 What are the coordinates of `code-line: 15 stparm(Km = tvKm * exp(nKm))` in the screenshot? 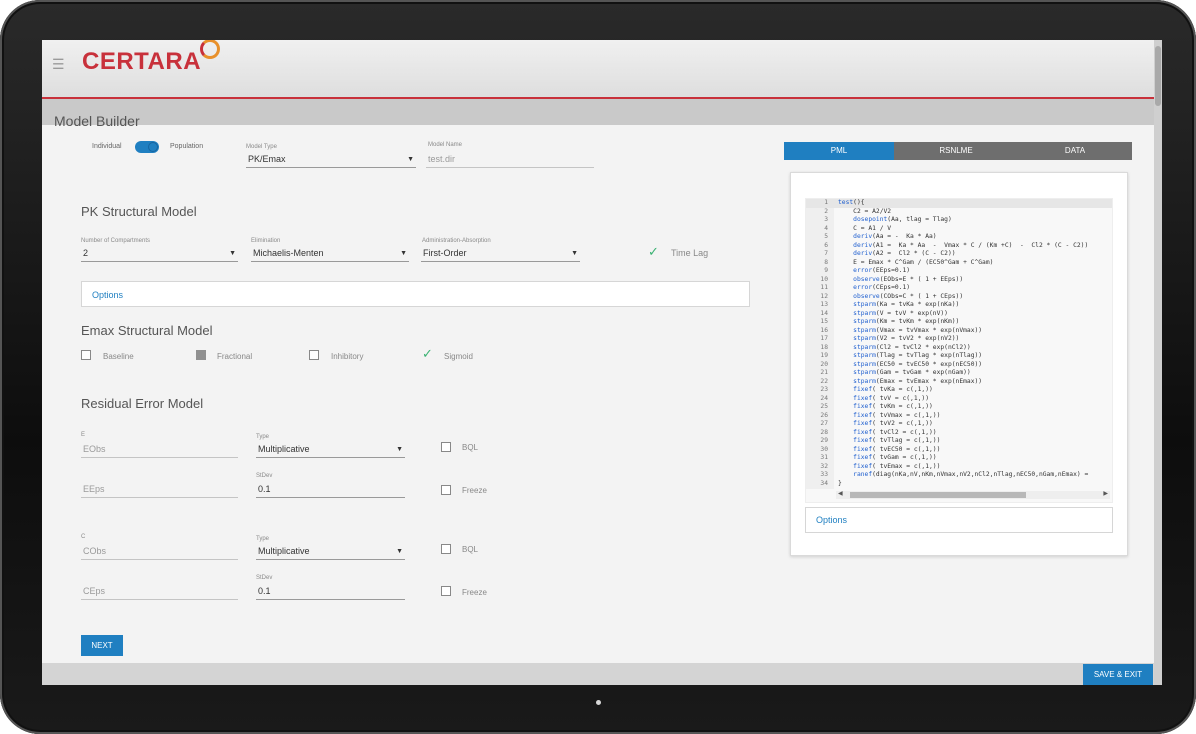 It's located at (959, 322).